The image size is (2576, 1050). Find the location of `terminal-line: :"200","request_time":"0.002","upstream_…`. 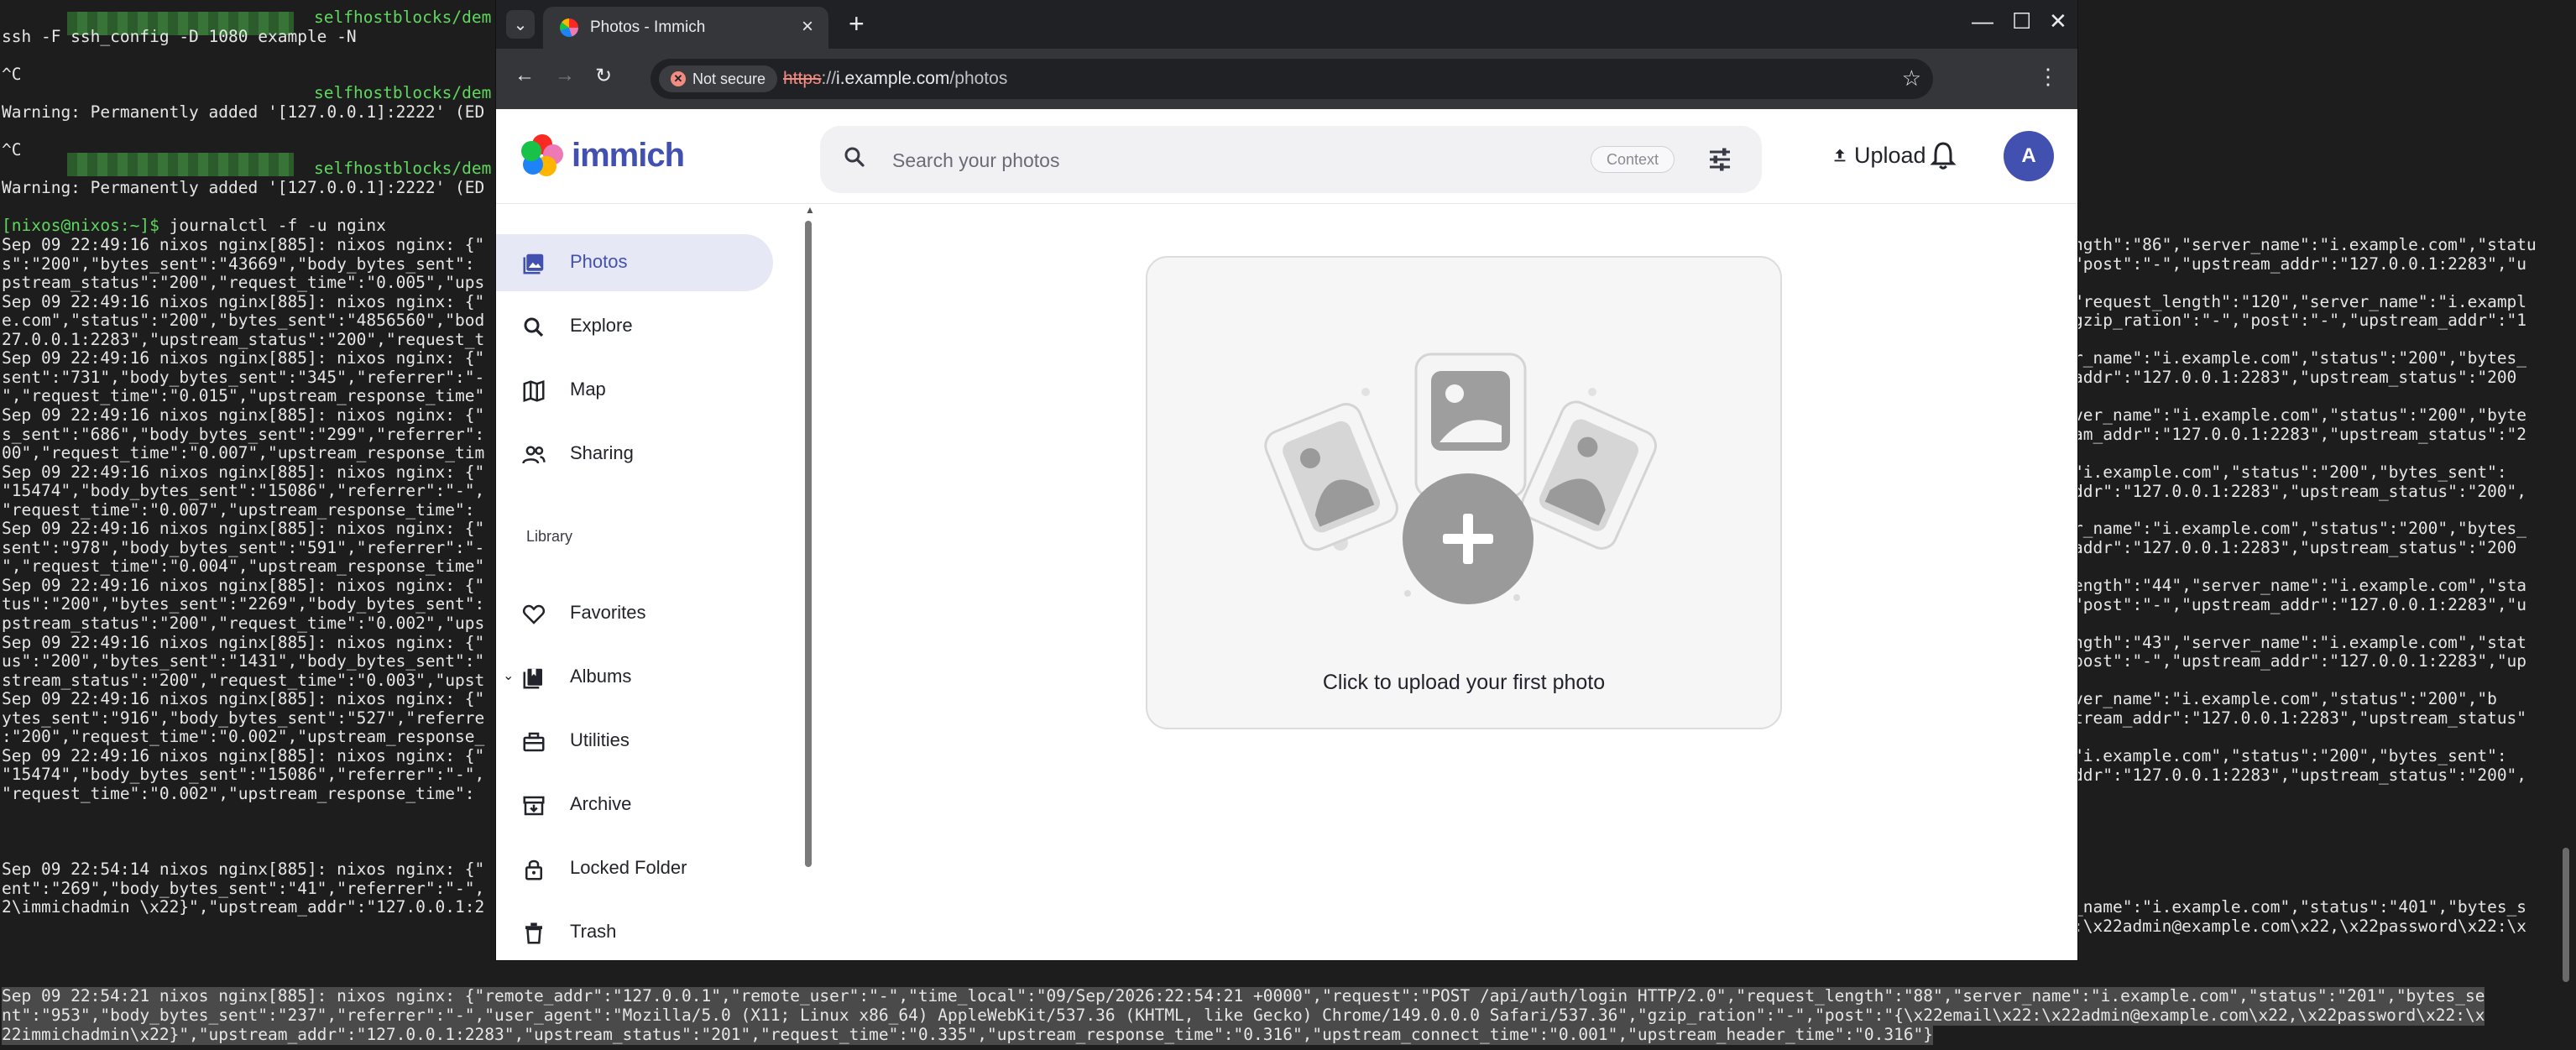

terminal-line: :"200","request_time":"0.002","upstream_… is located at coordinates (243, 737).